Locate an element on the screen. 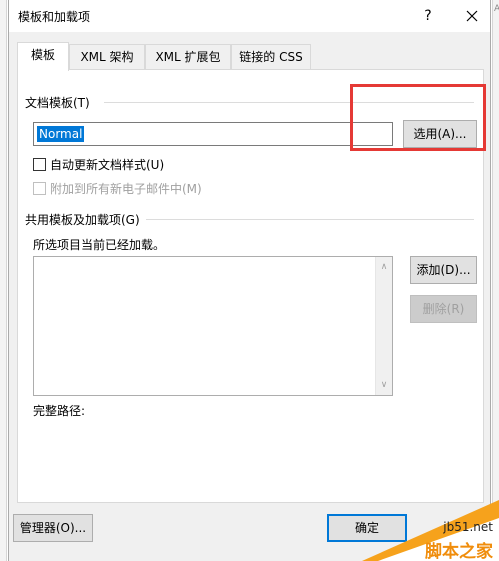  document-template-input: Normal is located at coordinates (213, 134).